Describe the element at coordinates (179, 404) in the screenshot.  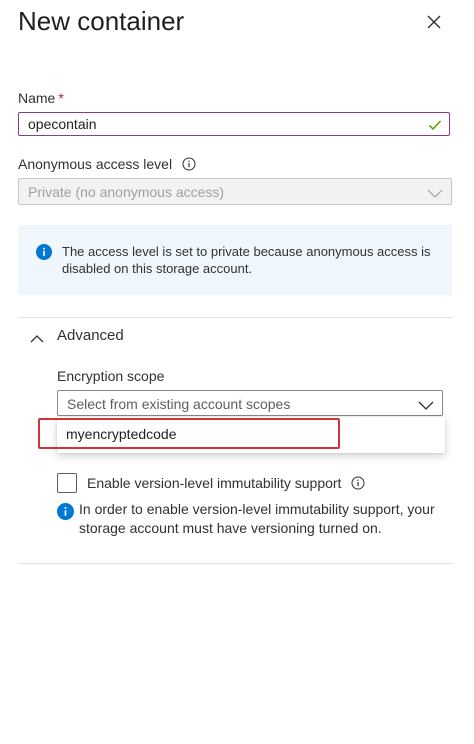
I see `encryption-scope-placeholder: Select from existing account scopes` at that location.